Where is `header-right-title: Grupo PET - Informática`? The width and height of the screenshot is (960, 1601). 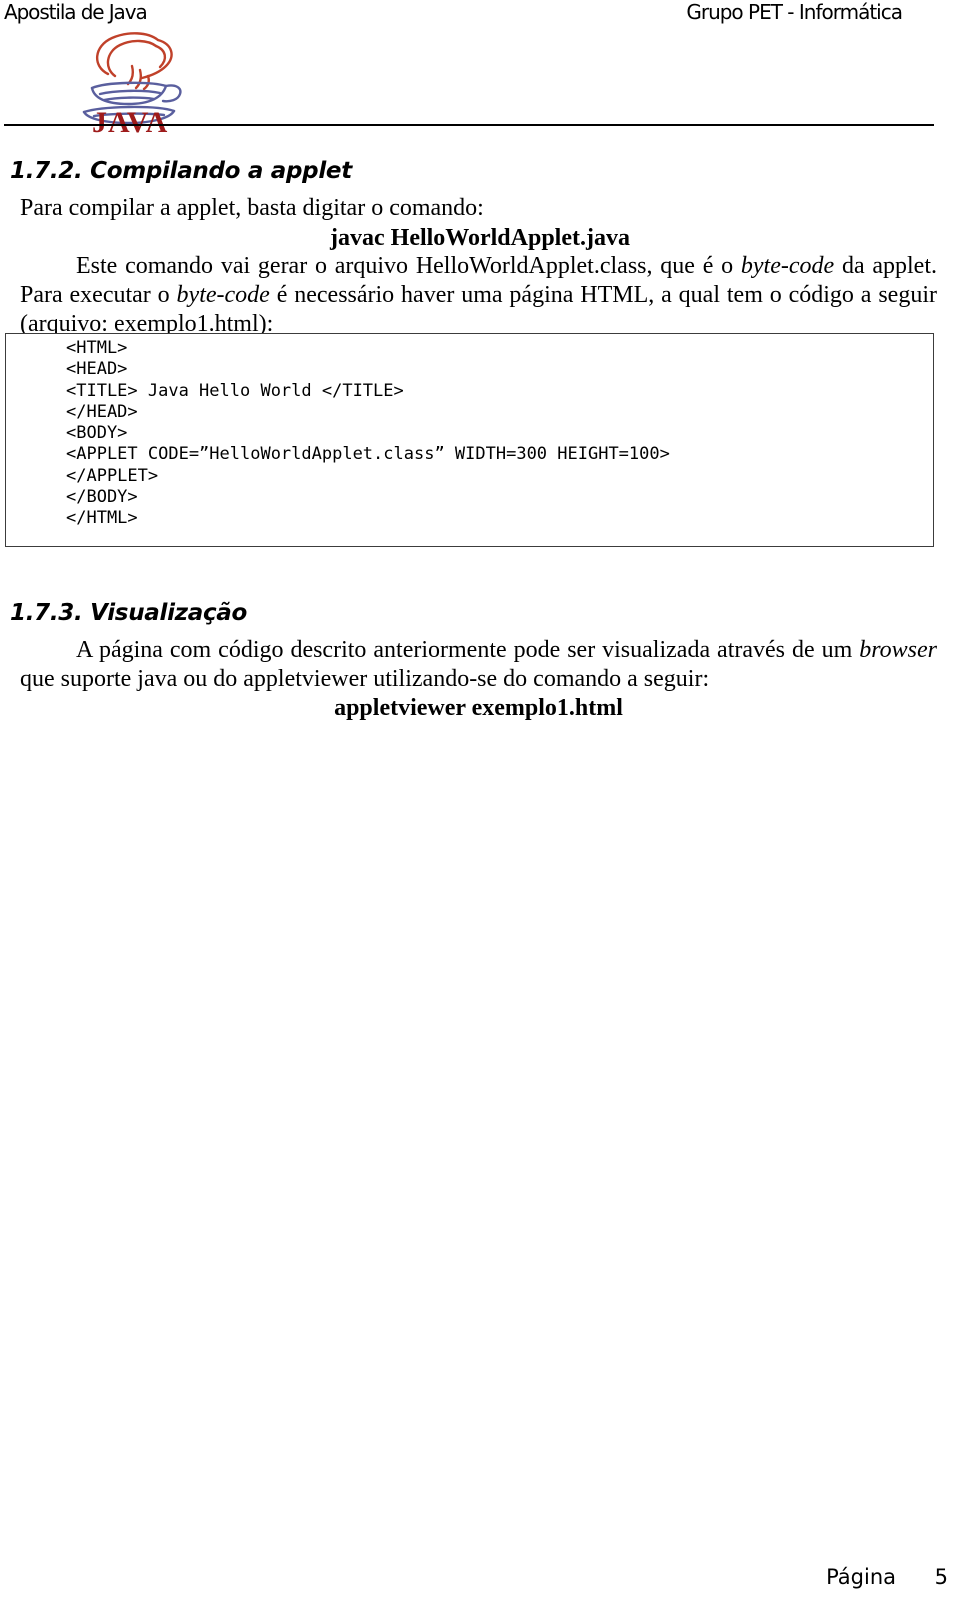
header-right-title: Grupo PET - Informática is located at coordinates (794, 12).